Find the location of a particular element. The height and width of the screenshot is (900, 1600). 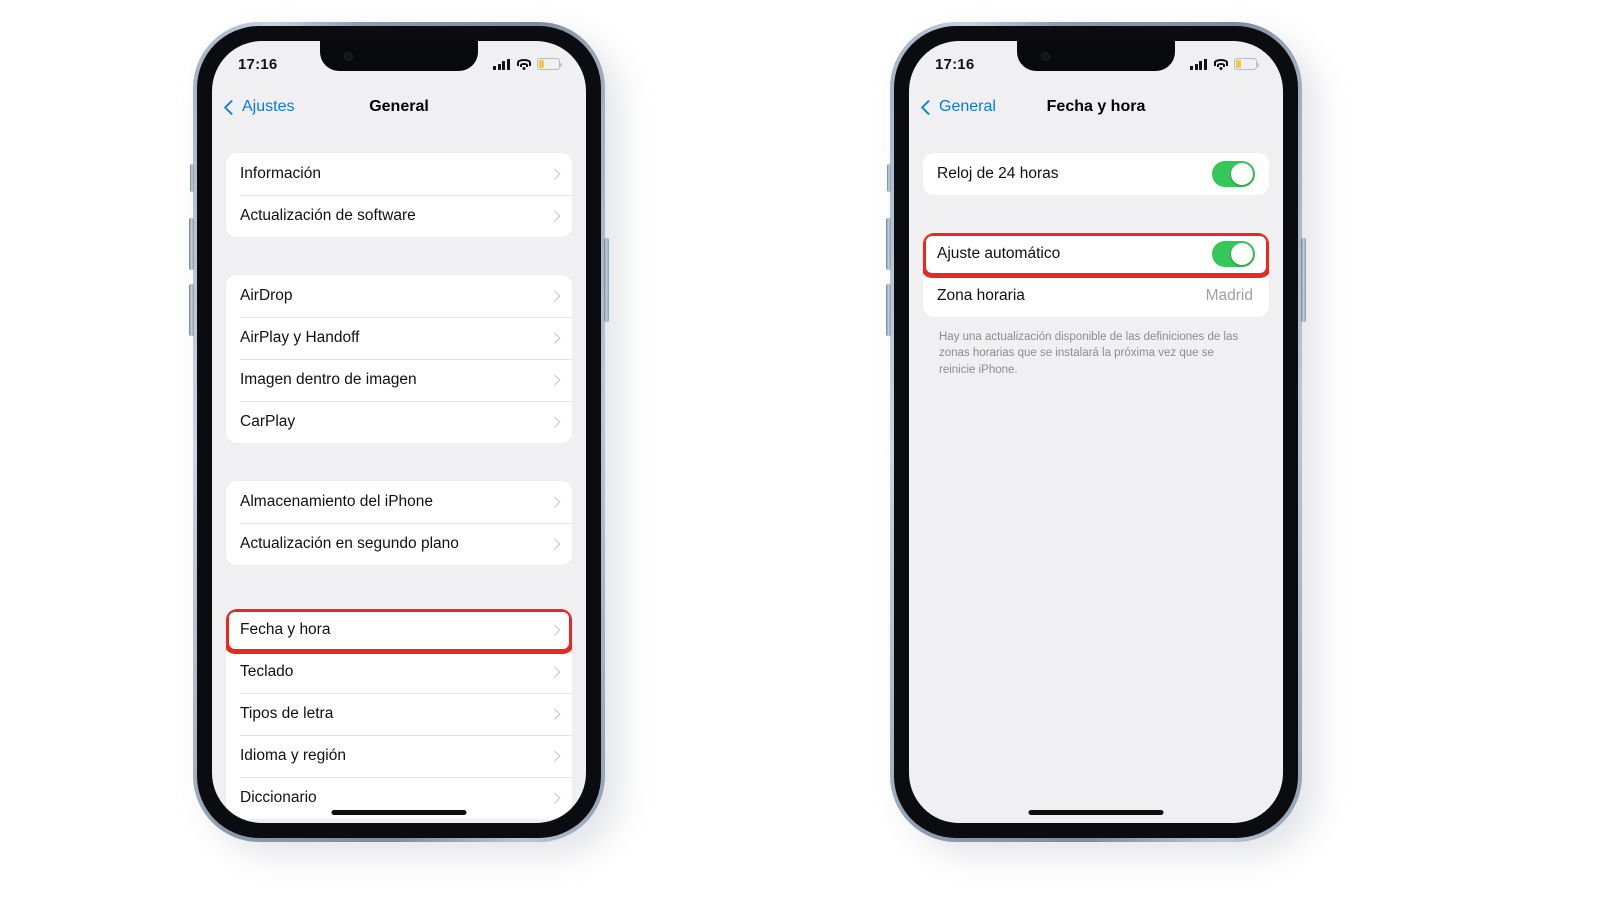

back-button: Ajustes is located at coordinates (259, 107).